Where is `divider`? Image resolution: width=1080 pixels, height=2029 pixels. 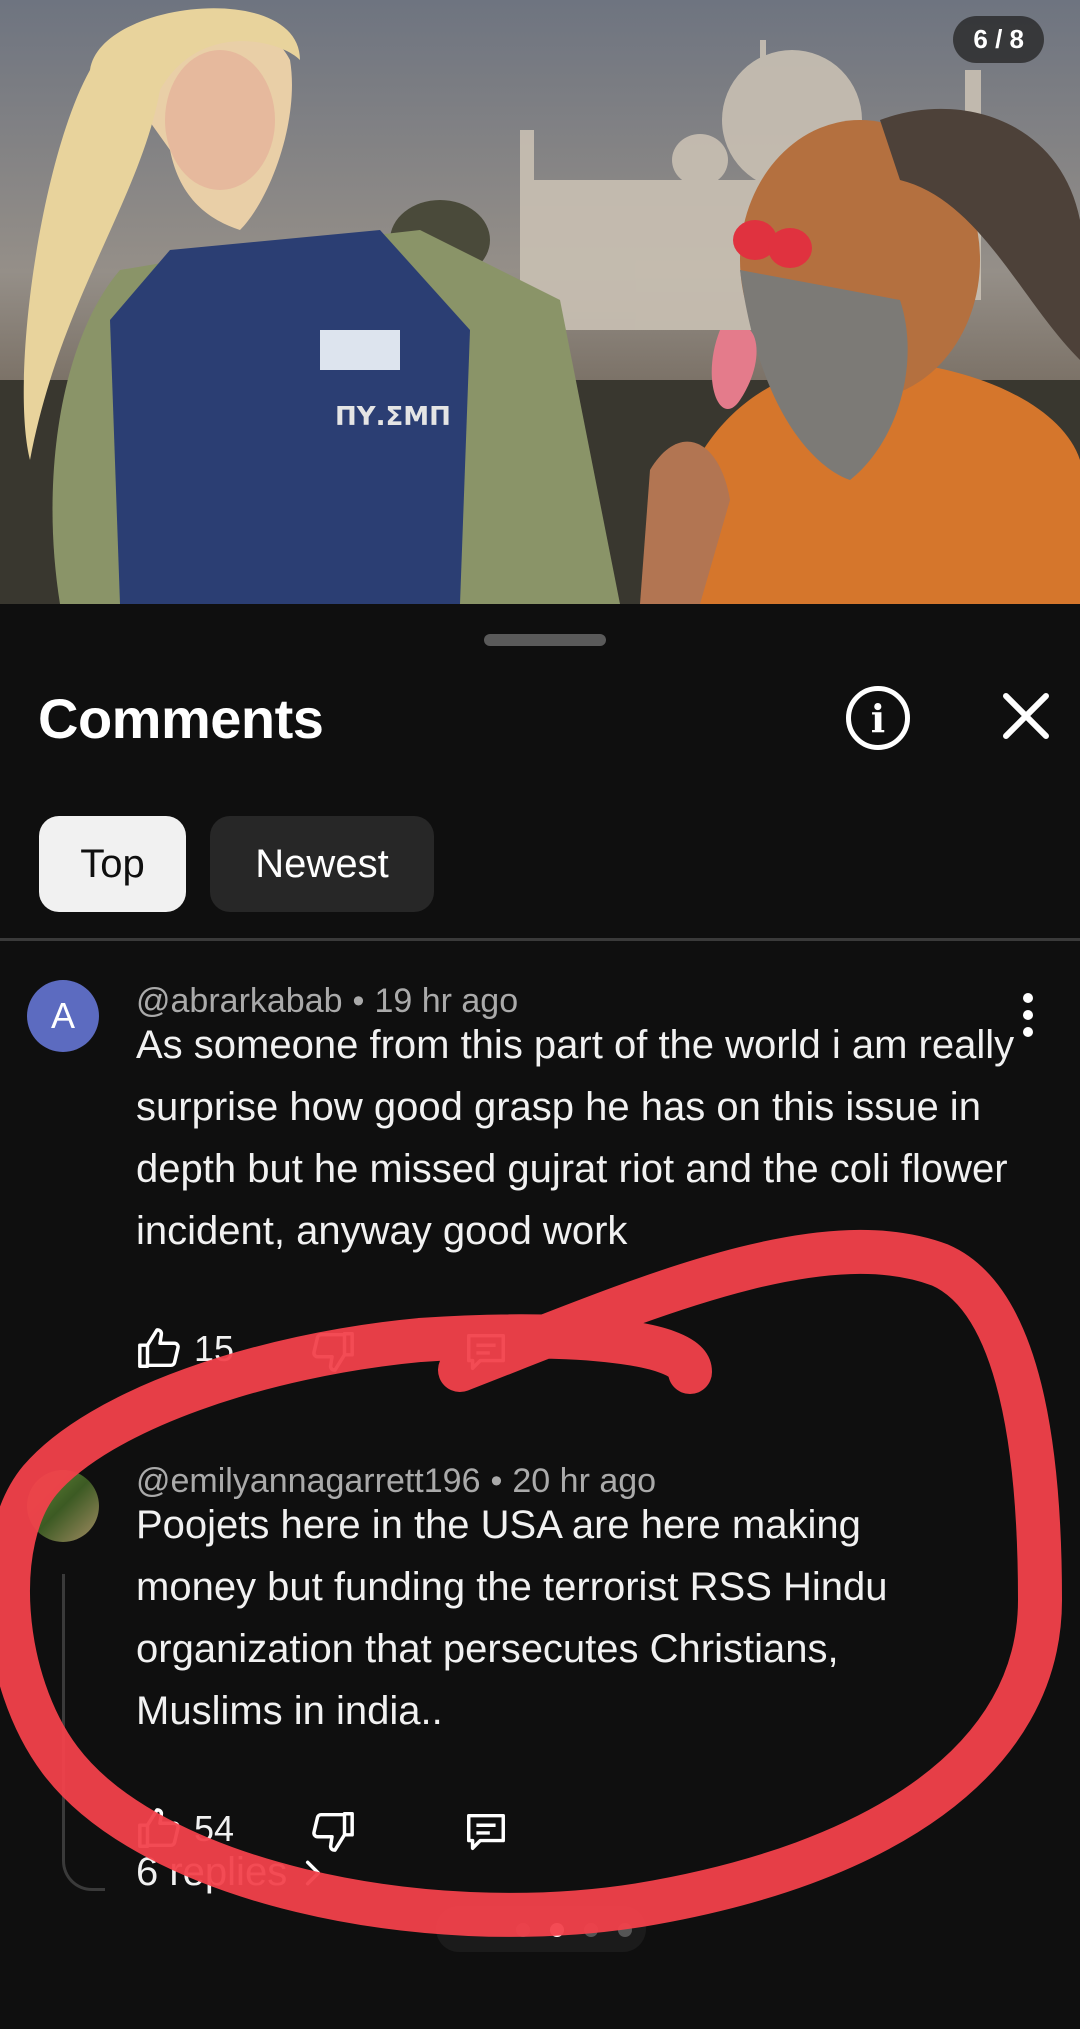 divider is located at coordinates (540, 939).